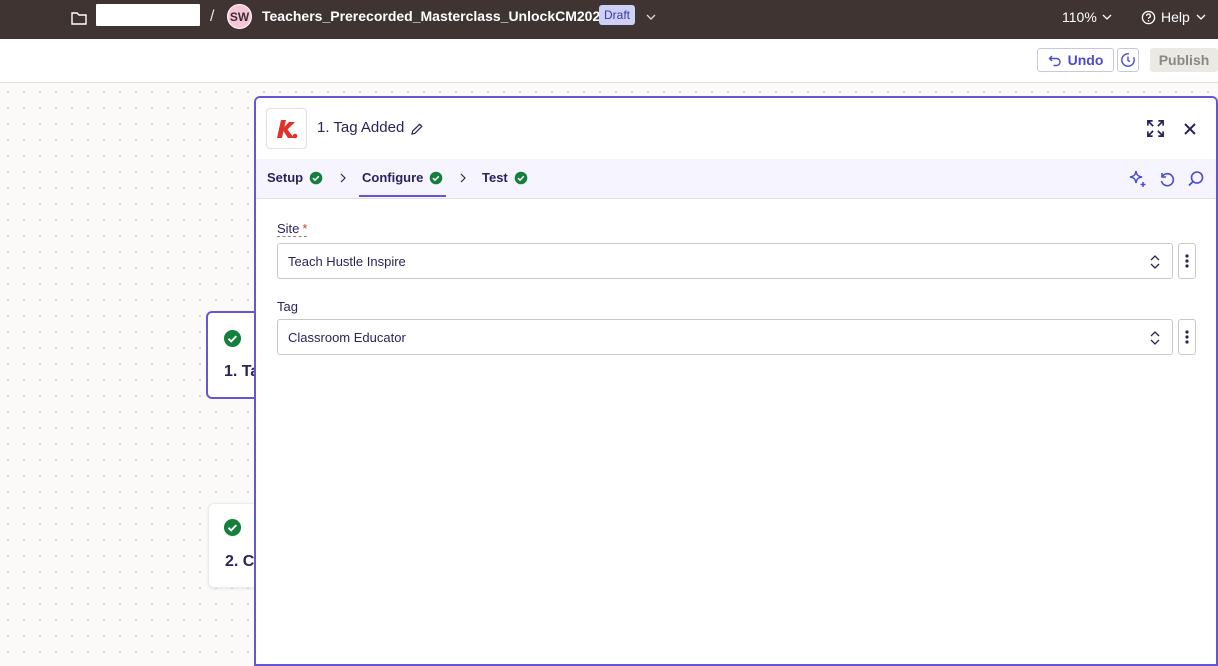 The height and width of the screenshot is (666, 1218). Describe the element at coordinates (609, 61) in the screenshot. I see `editor-toolbar: Undo Publish` at that location.